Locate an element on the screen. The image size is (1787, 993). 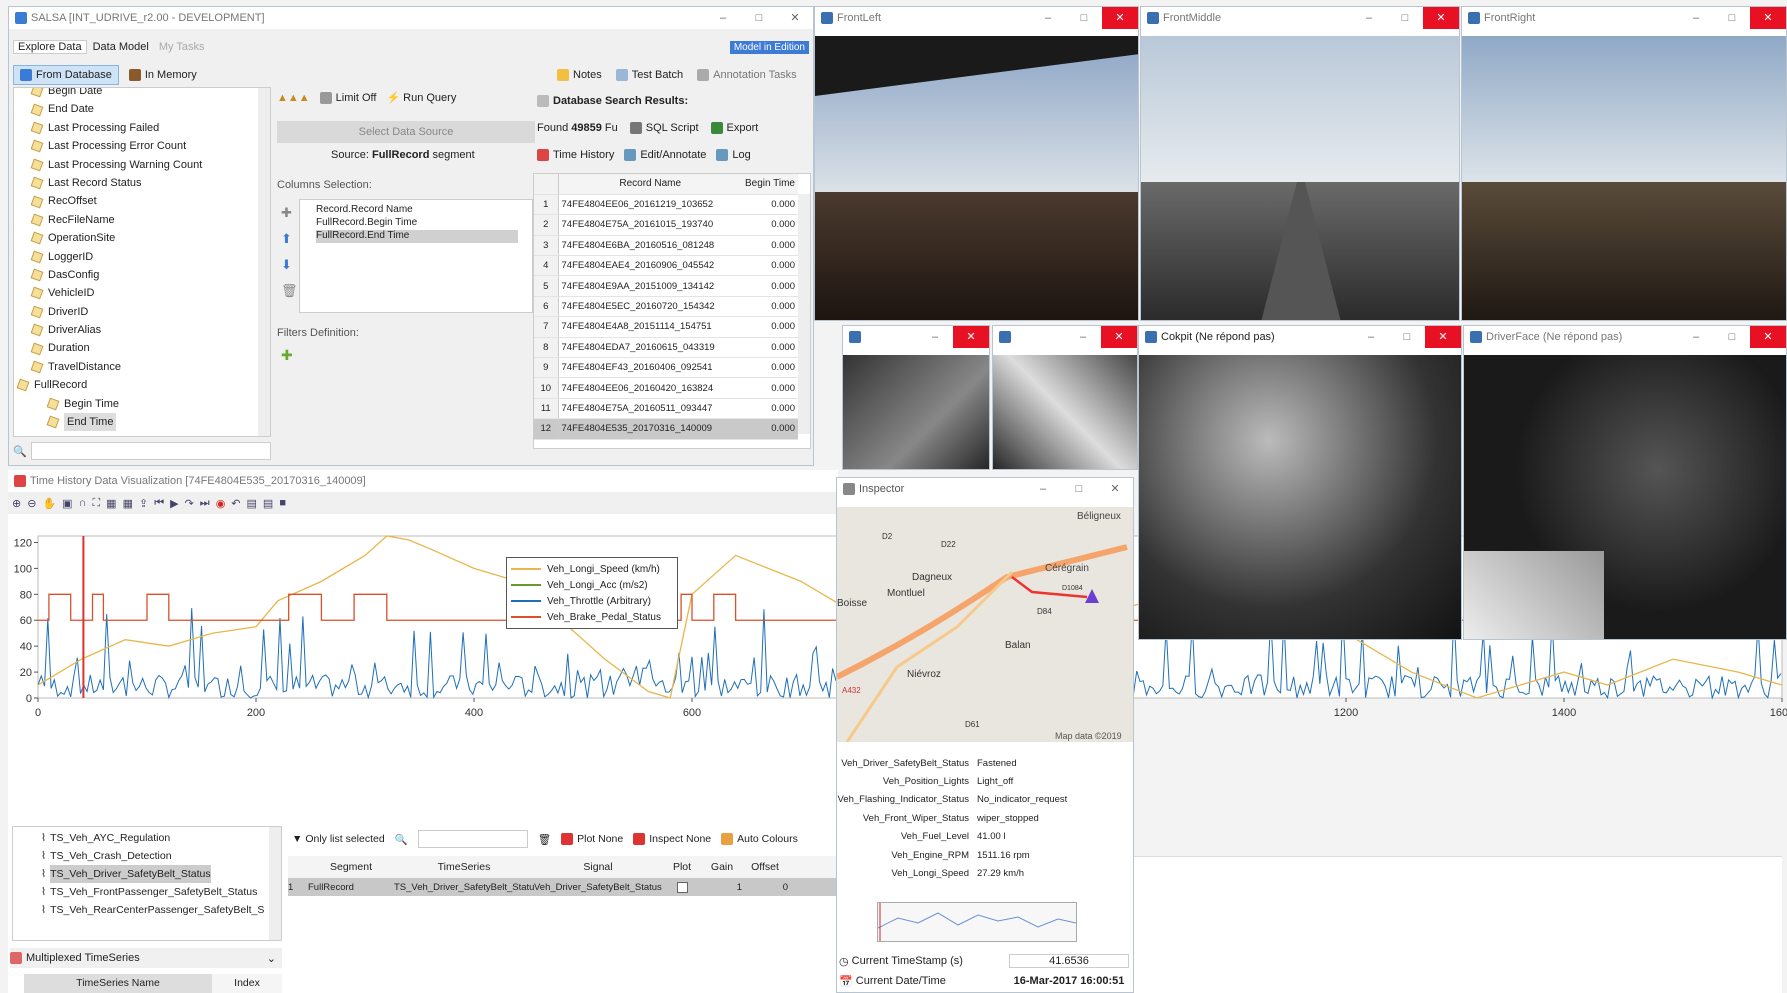
table-row: 11 74FE4804E75A_20160511_093447 0.000 is located at coordinates (666, 409).